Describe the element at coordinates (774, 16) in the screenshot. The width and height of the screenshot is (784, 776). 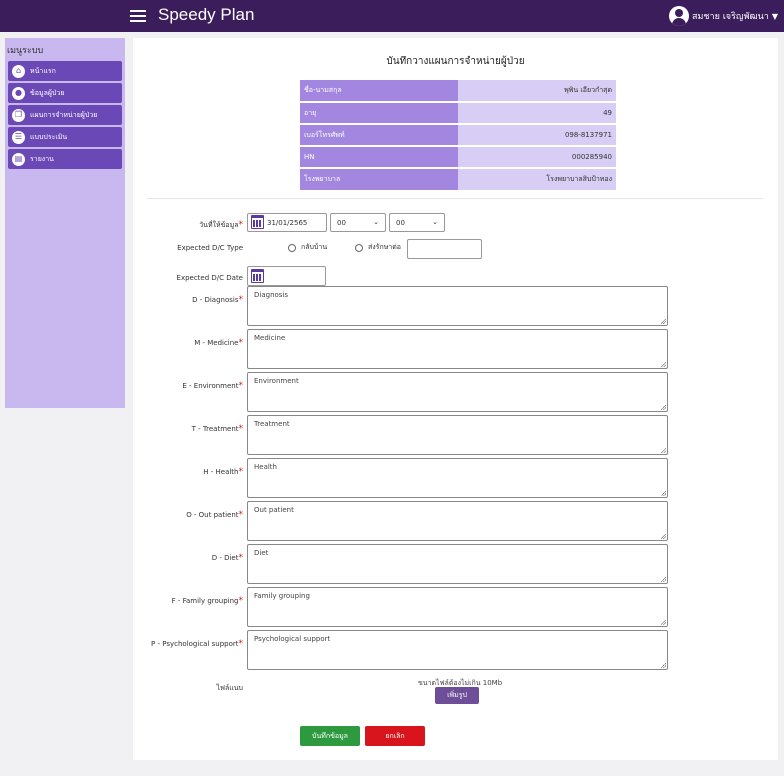
I see `caret-down-icon: ▼` at that location.